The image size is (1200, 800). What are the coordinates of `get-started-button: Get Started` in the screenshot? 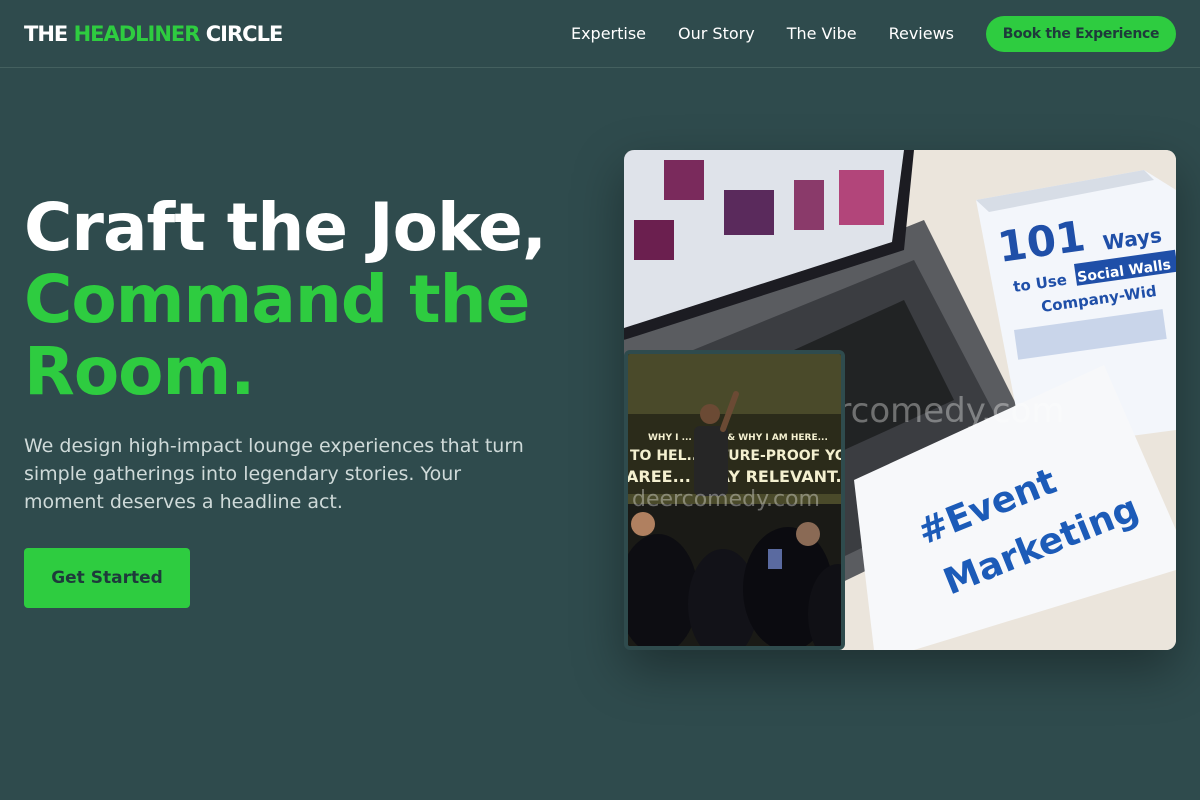 It's located at (107, 578).